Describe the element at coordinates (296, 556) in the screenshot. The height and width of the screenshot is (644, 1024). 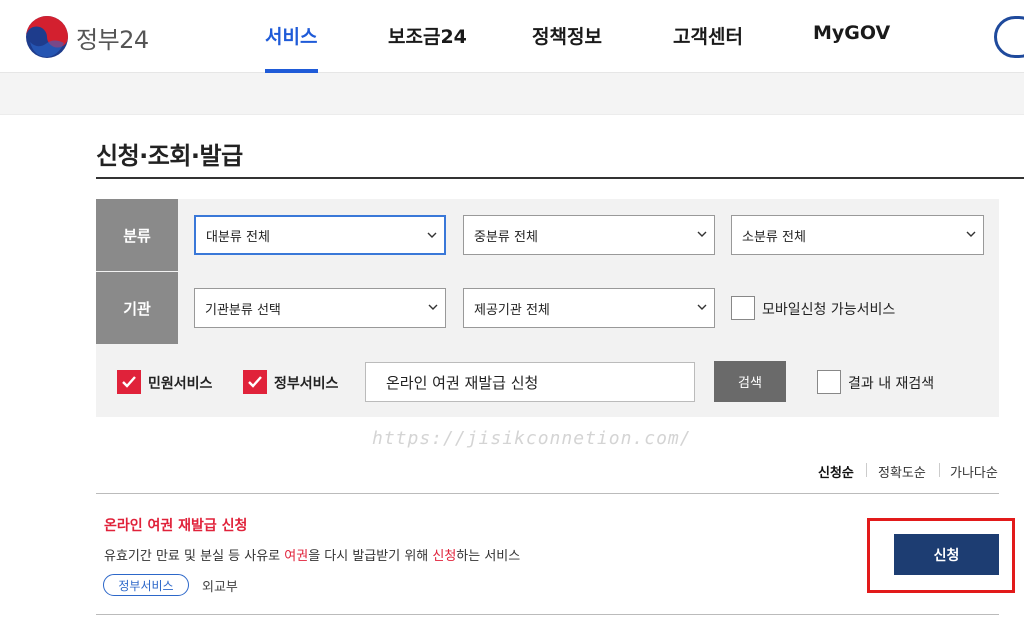
I see `desc-highlight: 여권` at that location.